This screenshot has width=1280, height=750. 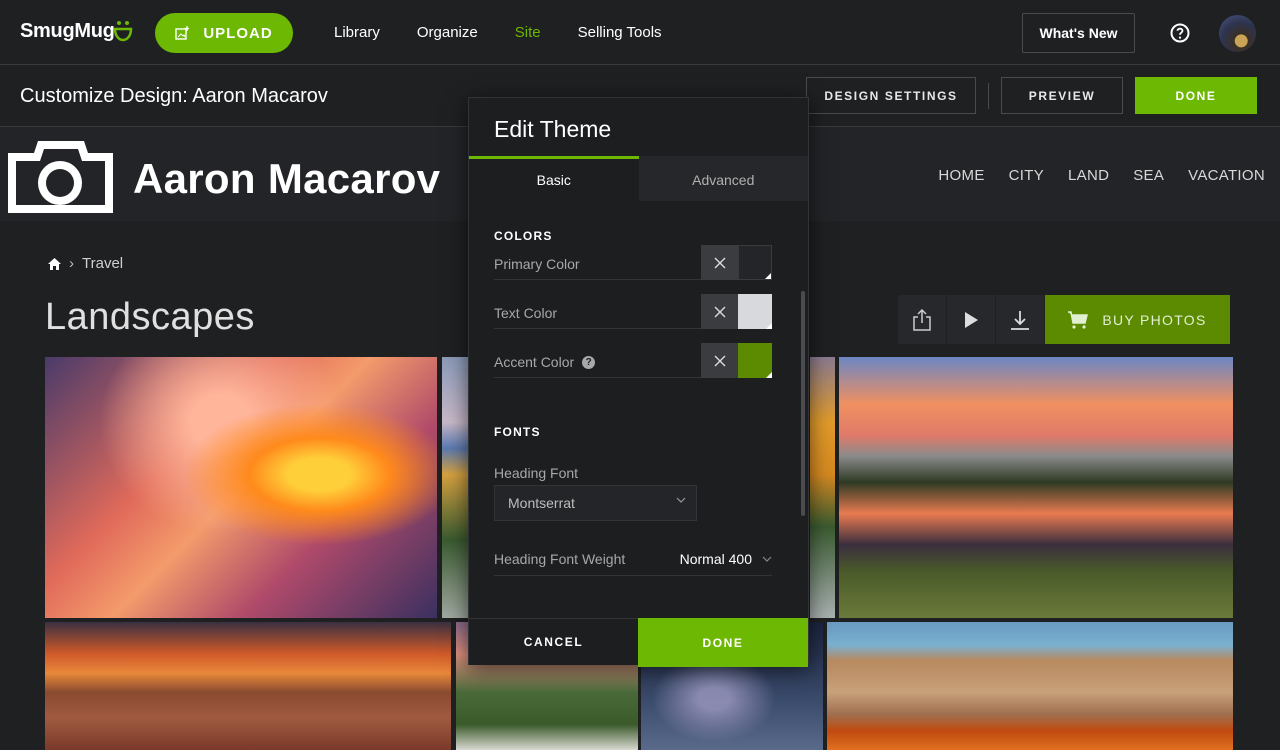 What do you see at coordinates (523, 236) in the screenshot?
I see `colors-section-label: COLORS` at bounding box center [523, 236].